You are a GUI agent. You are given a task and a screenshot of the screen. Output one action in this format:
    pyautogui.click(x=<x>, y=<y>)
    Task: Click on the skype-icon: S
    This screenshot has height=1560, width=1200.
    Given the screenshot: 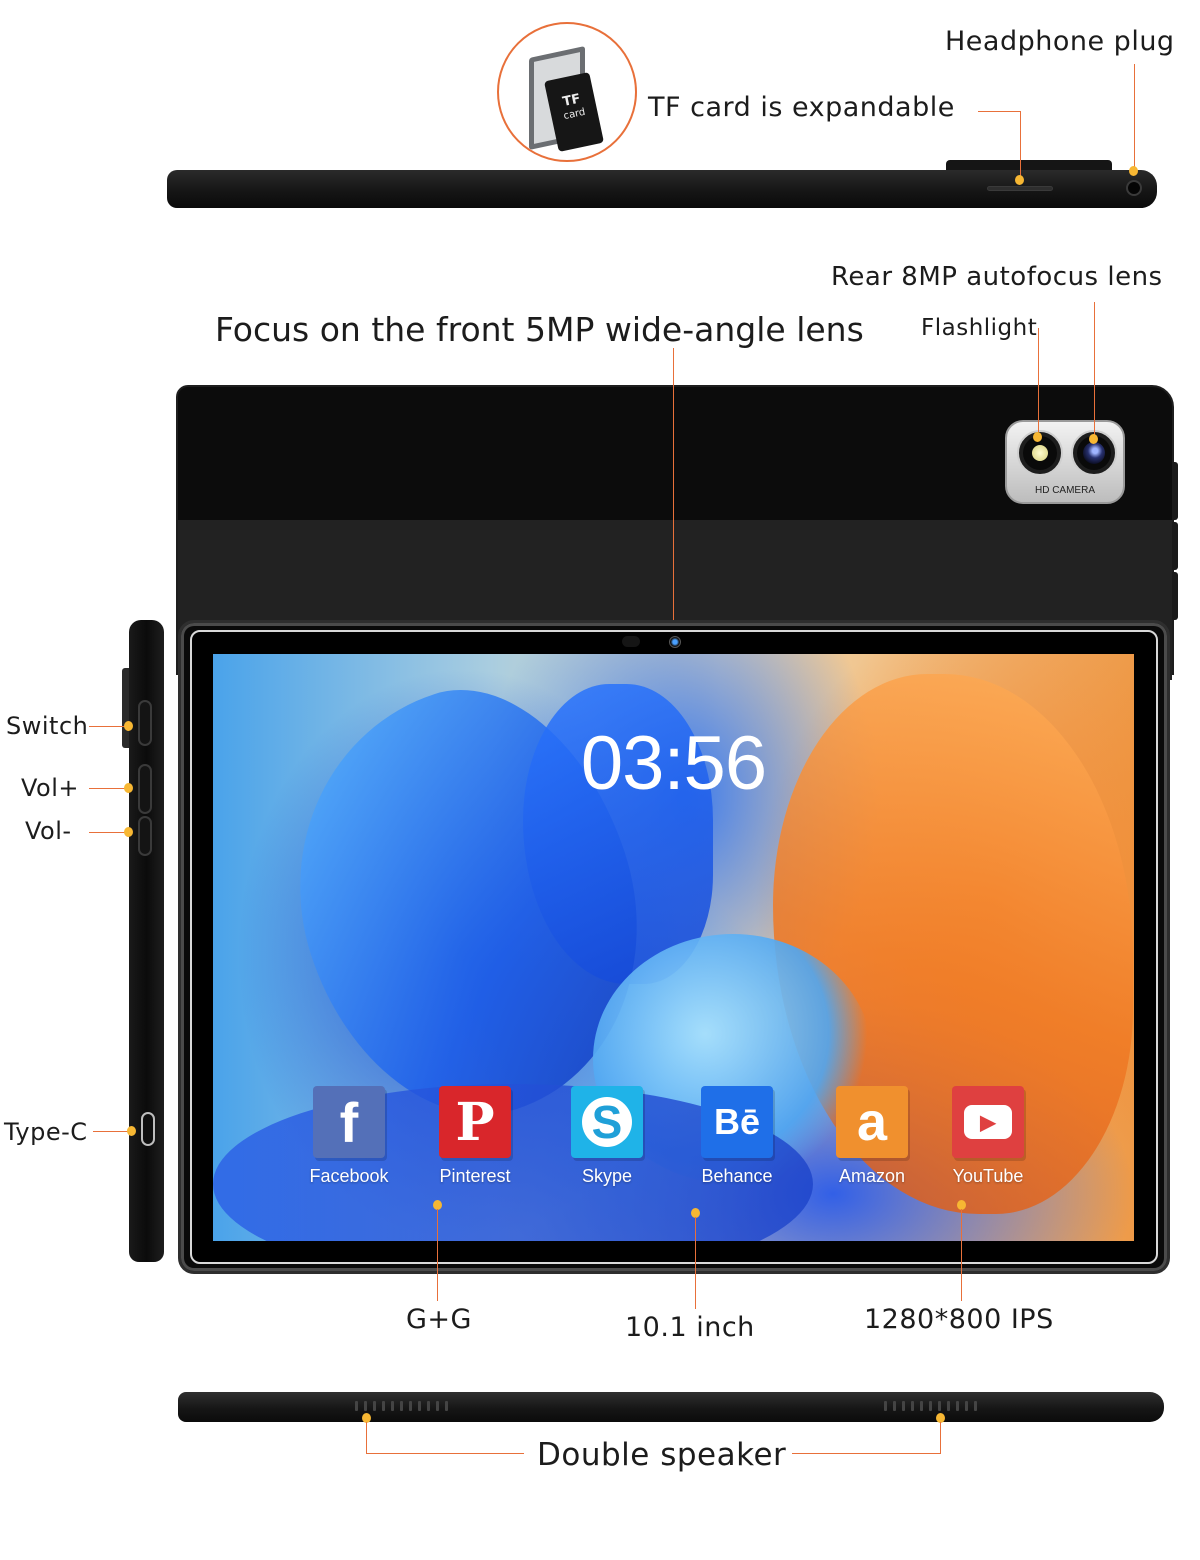 What is the action you would take?
    pyautogui.click(x=607, y=1122)
    